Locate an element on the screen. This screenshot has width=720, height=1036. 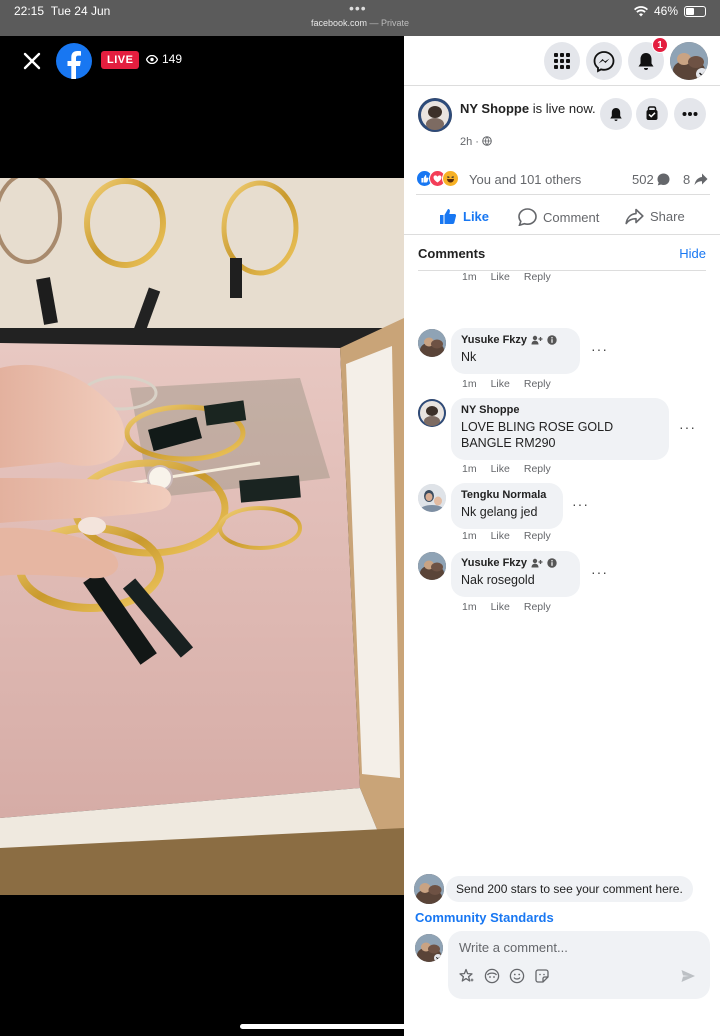
comment-bubble: Yusuke Fkzy Nak rosegold is located at coordinates (515, 574).